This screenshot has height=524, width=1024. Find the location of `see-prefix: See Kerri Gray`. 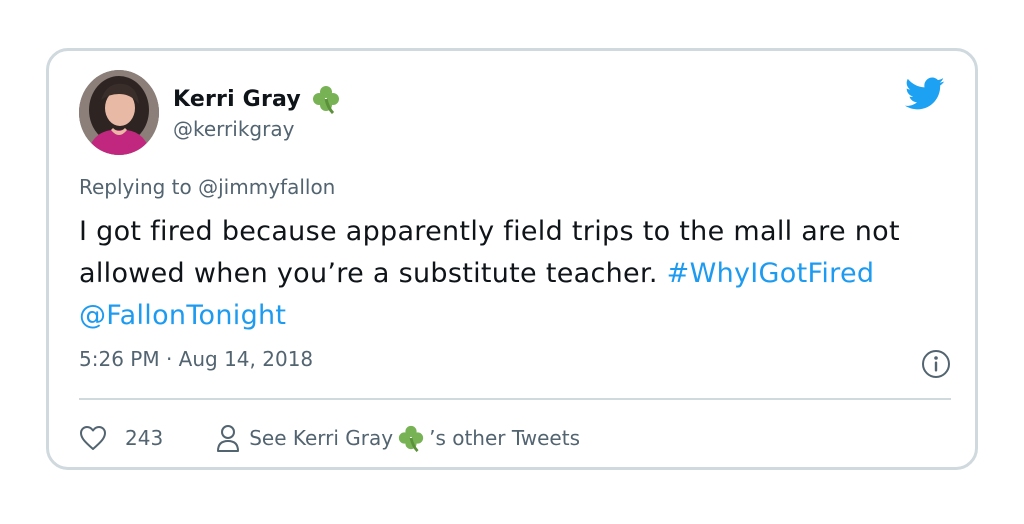

see-prefix: See Kerri Gray is located at coordinates (321, 438).